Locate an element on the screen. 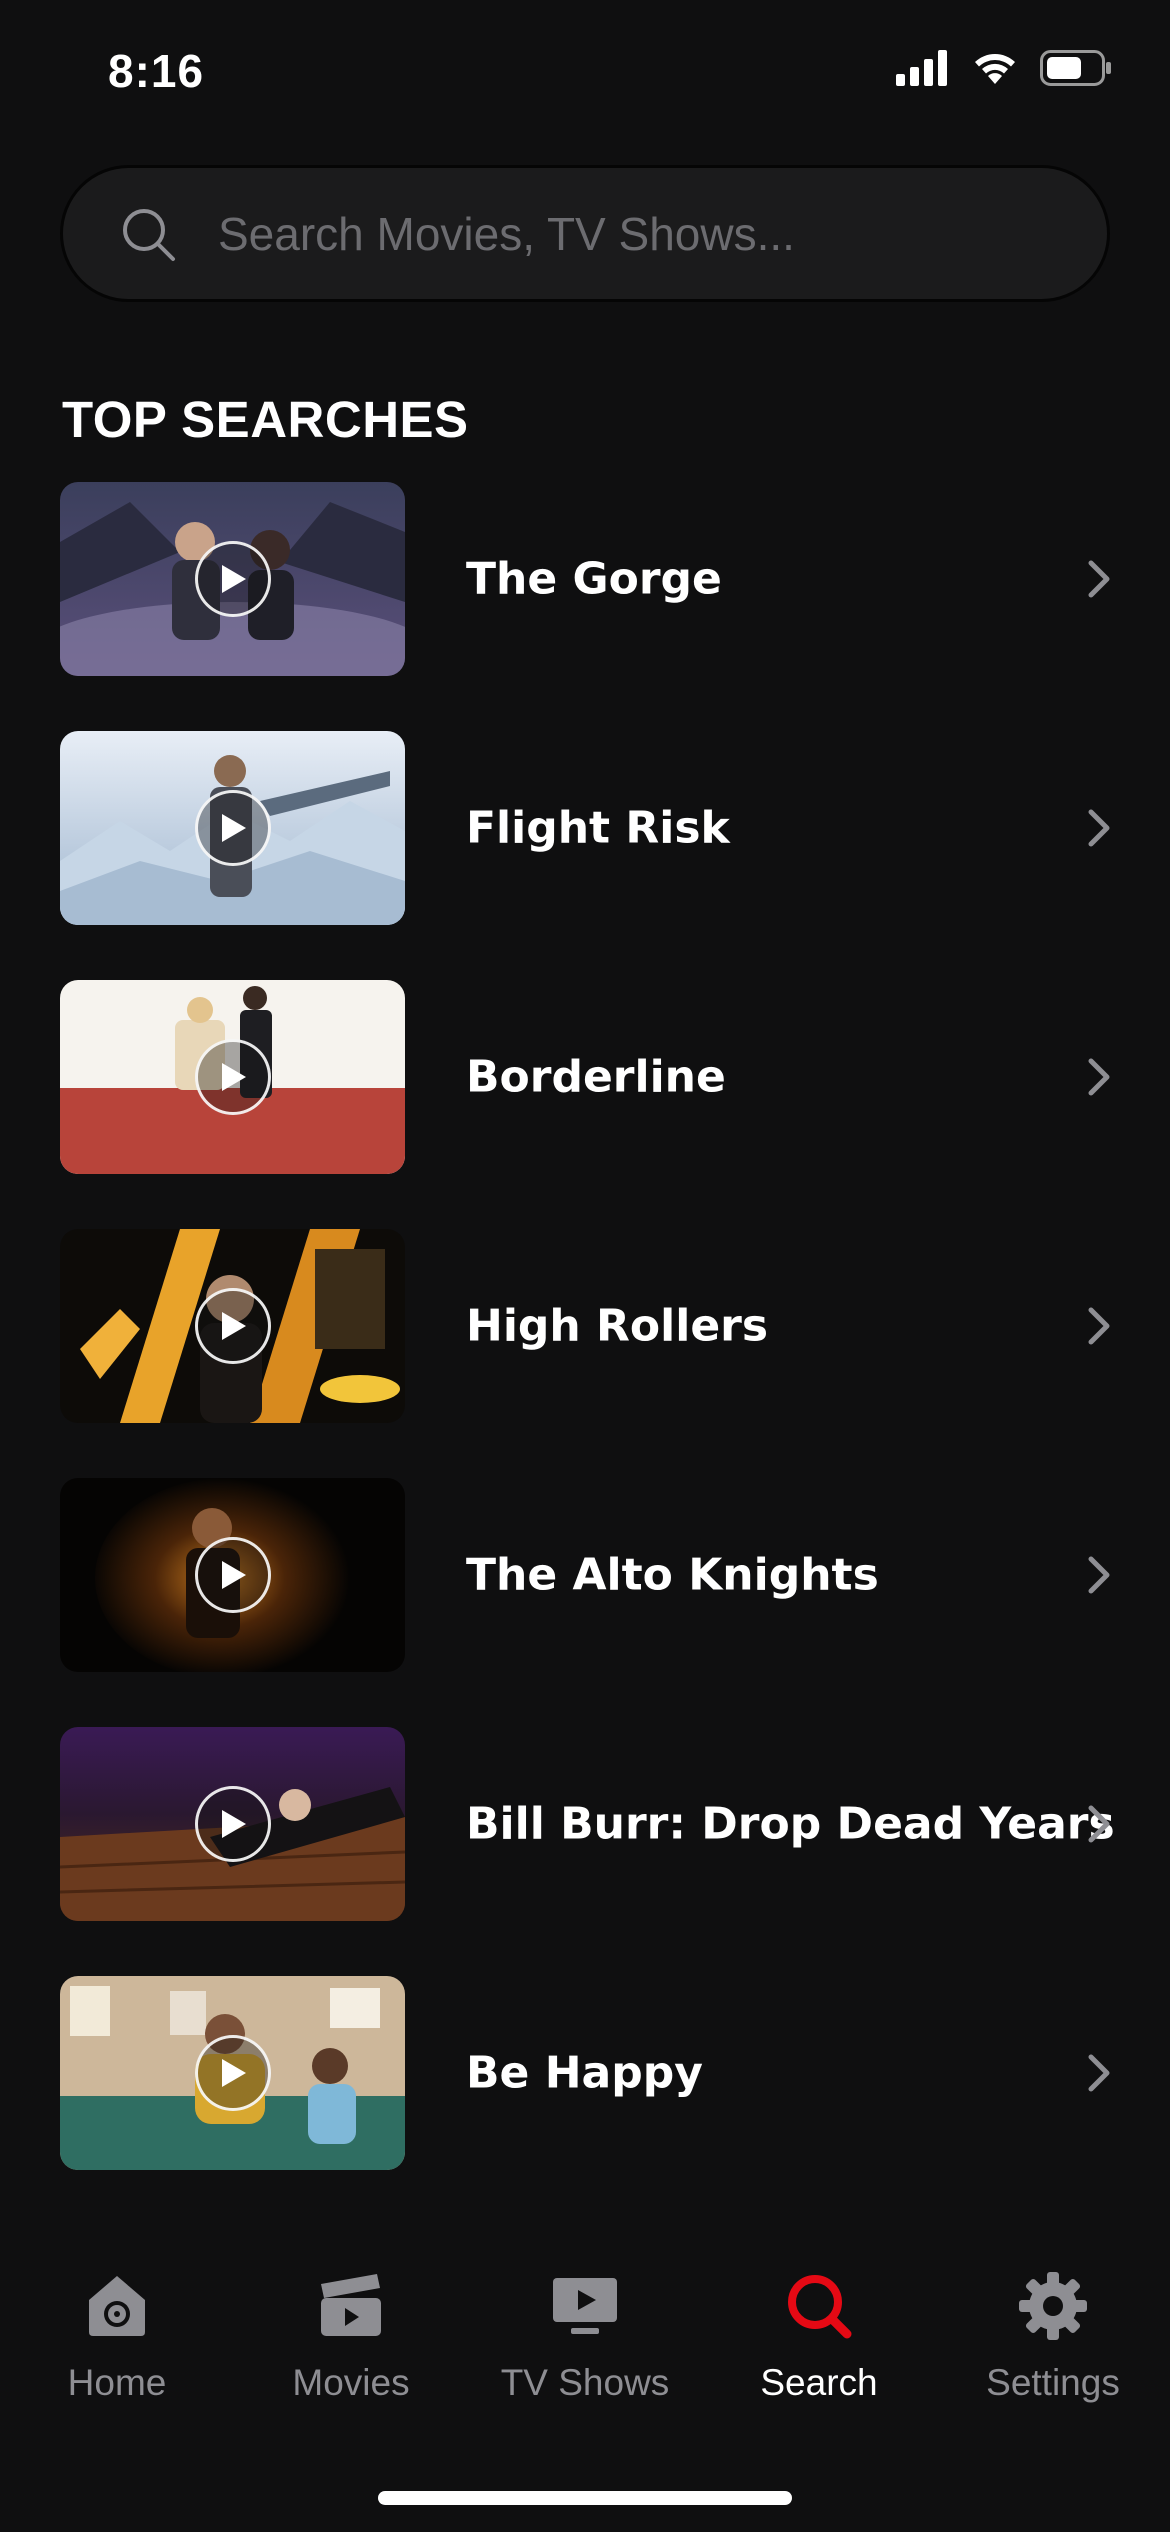  home-icon is located at coordinates (117, 2306).